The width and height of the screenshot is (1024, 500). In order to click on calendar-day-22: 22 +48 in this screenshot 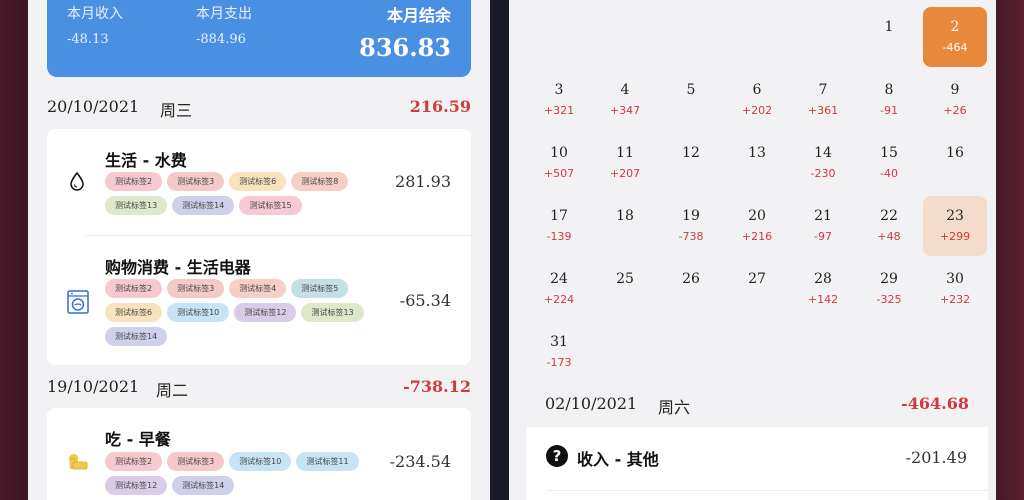, I will do `click(889, 226)`.